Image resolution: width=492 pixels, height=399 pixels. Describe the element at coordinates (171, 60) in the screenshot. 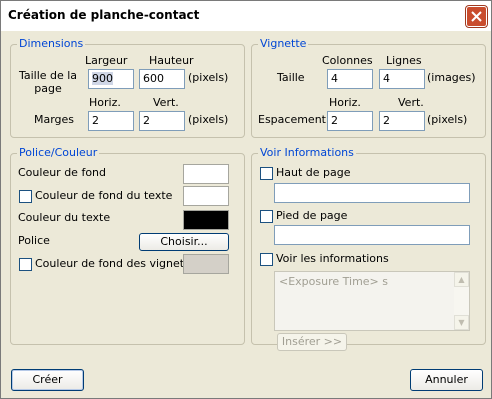

I see `hauteur-label: Hauteur` at that location.